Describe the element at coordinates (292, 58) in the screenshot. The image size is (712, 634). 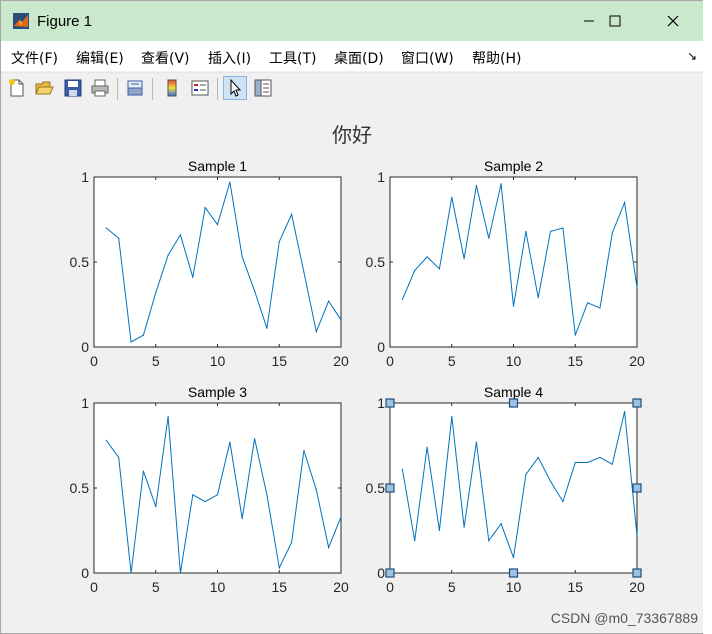
I see `menu-tools: 工具(T)` at that location.